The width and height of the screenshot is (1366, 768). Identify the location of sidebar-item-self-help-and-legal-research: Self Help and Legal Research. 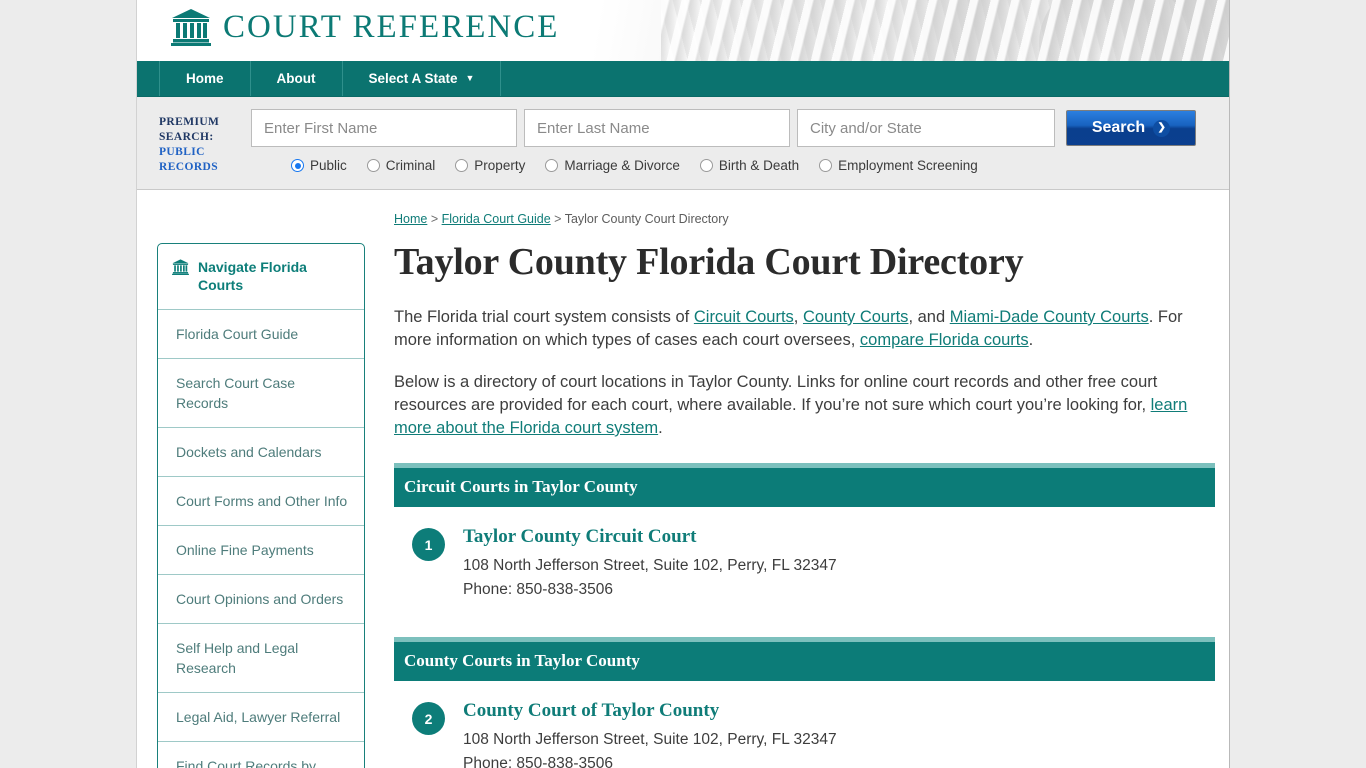
(261, 658).